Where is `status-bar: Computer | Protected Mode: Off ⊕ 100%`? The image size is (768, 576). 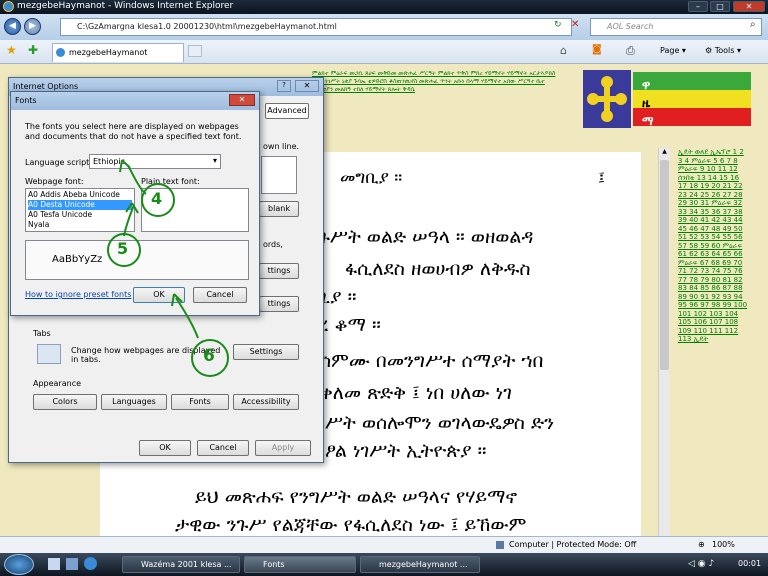
status-bar: Computer | Protected Mode: Off ⊕ 100% is located at coordinates (384, 544).